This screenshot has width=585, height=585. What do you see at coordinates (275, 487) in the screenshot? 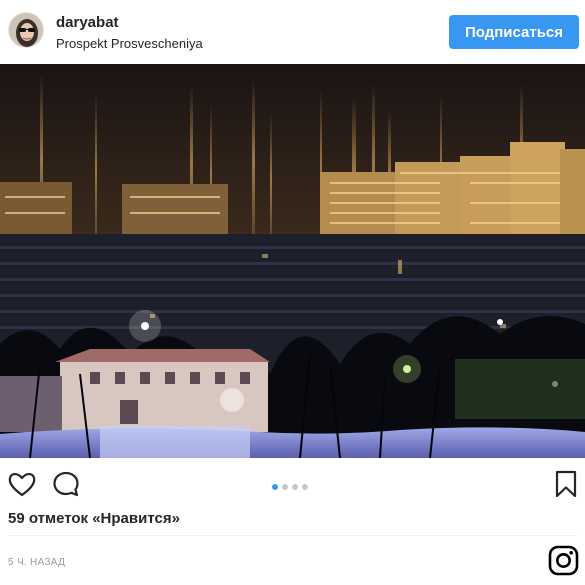
I see `carousel-dot-active` at bounding box center [275, 487].